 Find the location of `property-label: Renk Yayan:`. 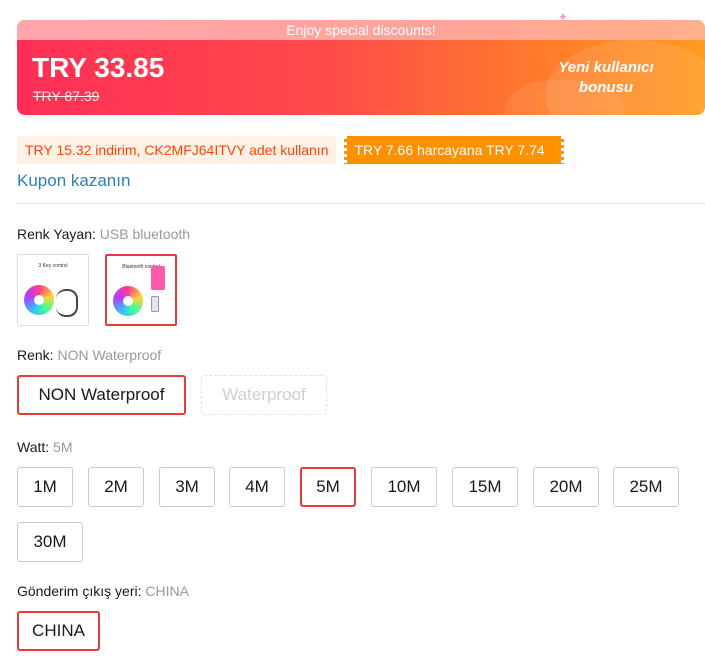

property-label: Renk Yayan: is located at coordinates (56, 234).